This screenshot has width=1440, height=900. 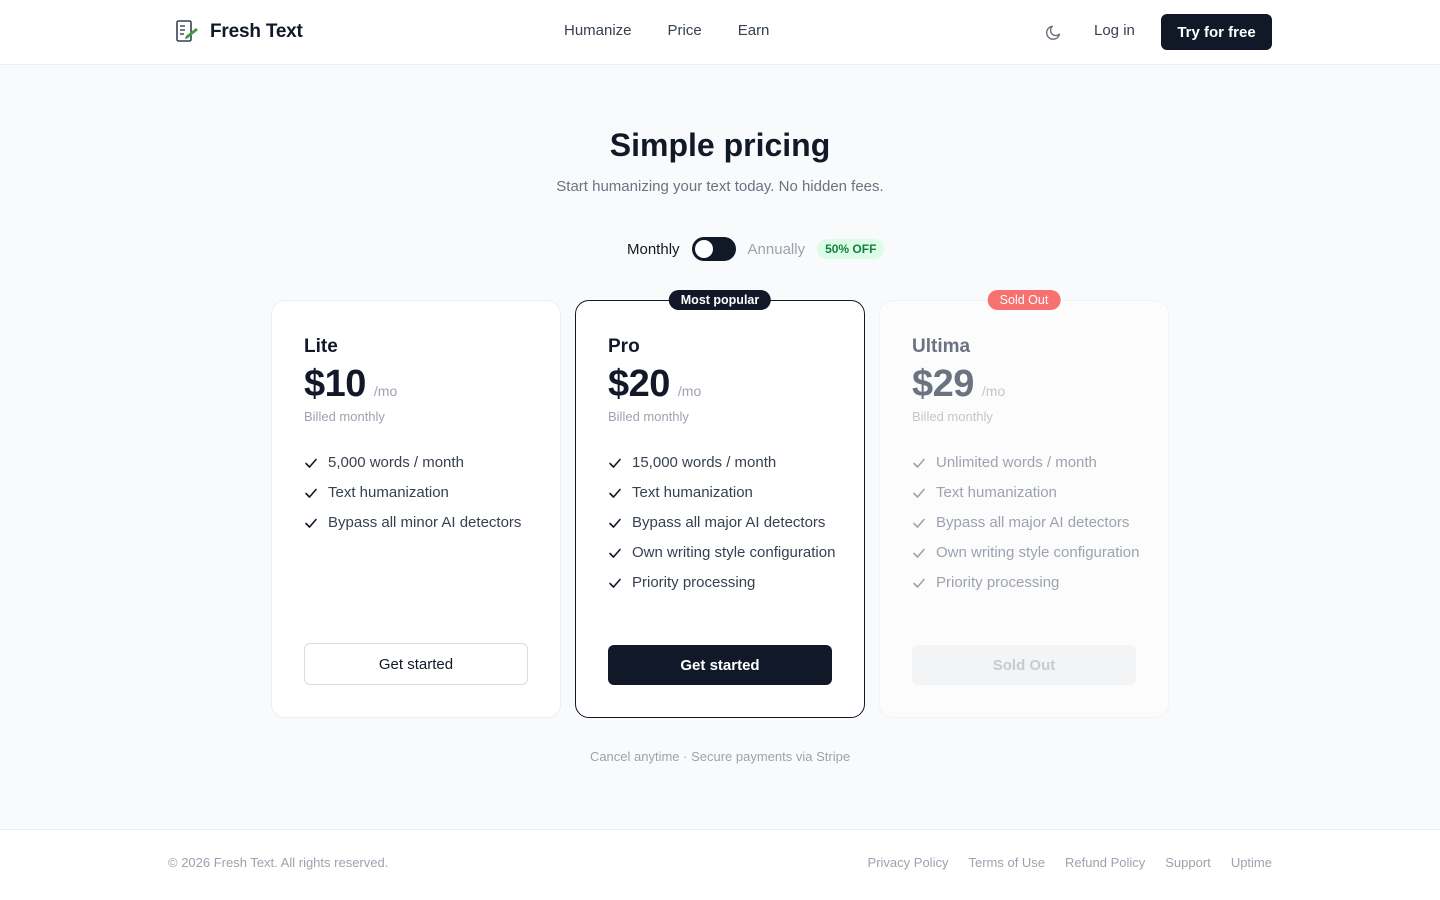 What do you see at coordinates (1054, 32) in the screenshot?
I see `moon-icon` at bounding box center [1054, 32].